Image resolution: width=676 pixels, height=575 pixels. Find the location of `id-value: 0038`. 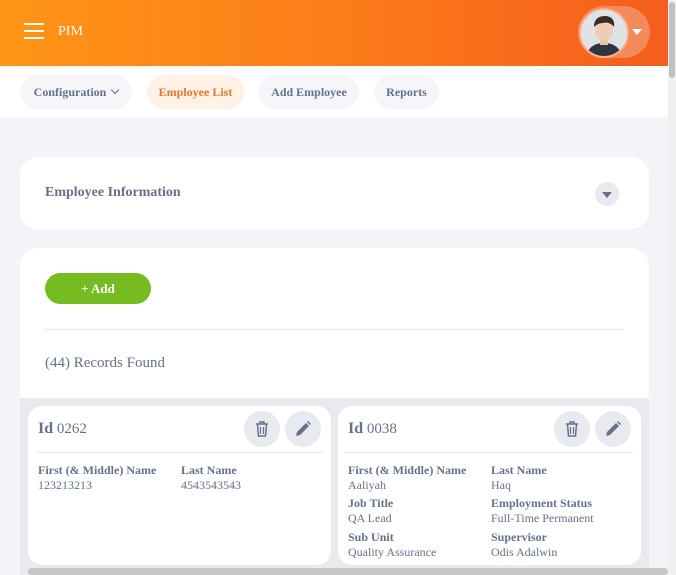

id-value: 0038 is located at coordinates (381, 429).